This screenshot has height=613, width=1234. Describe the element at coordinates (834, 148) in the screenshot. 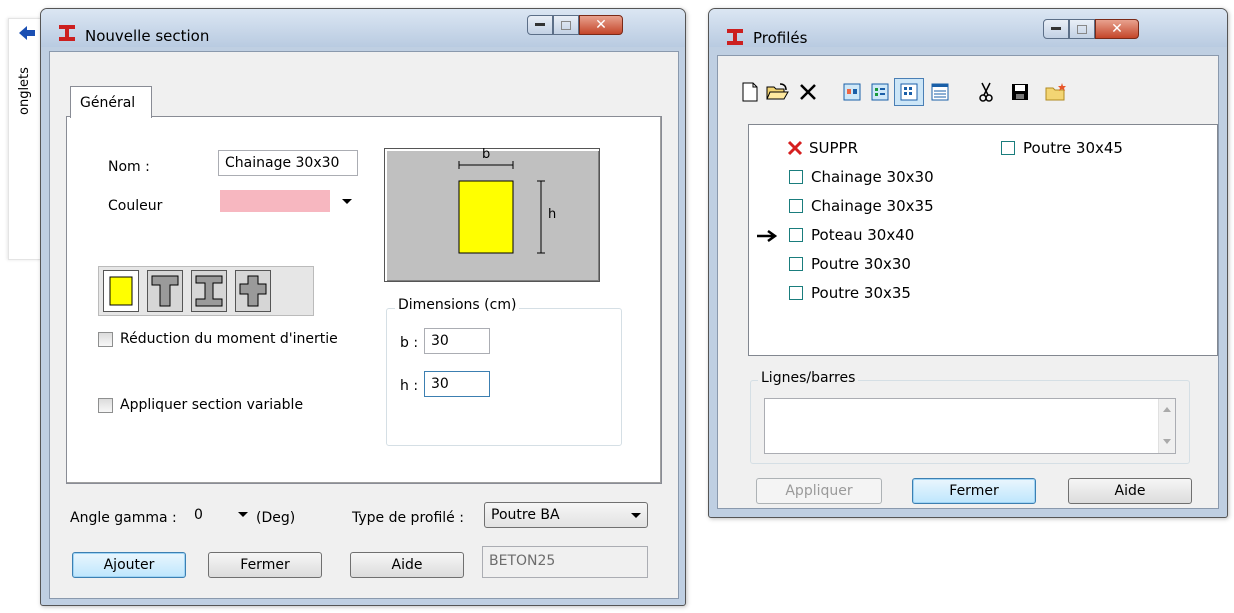

I see `list-item-label: SUPPR` at that location.